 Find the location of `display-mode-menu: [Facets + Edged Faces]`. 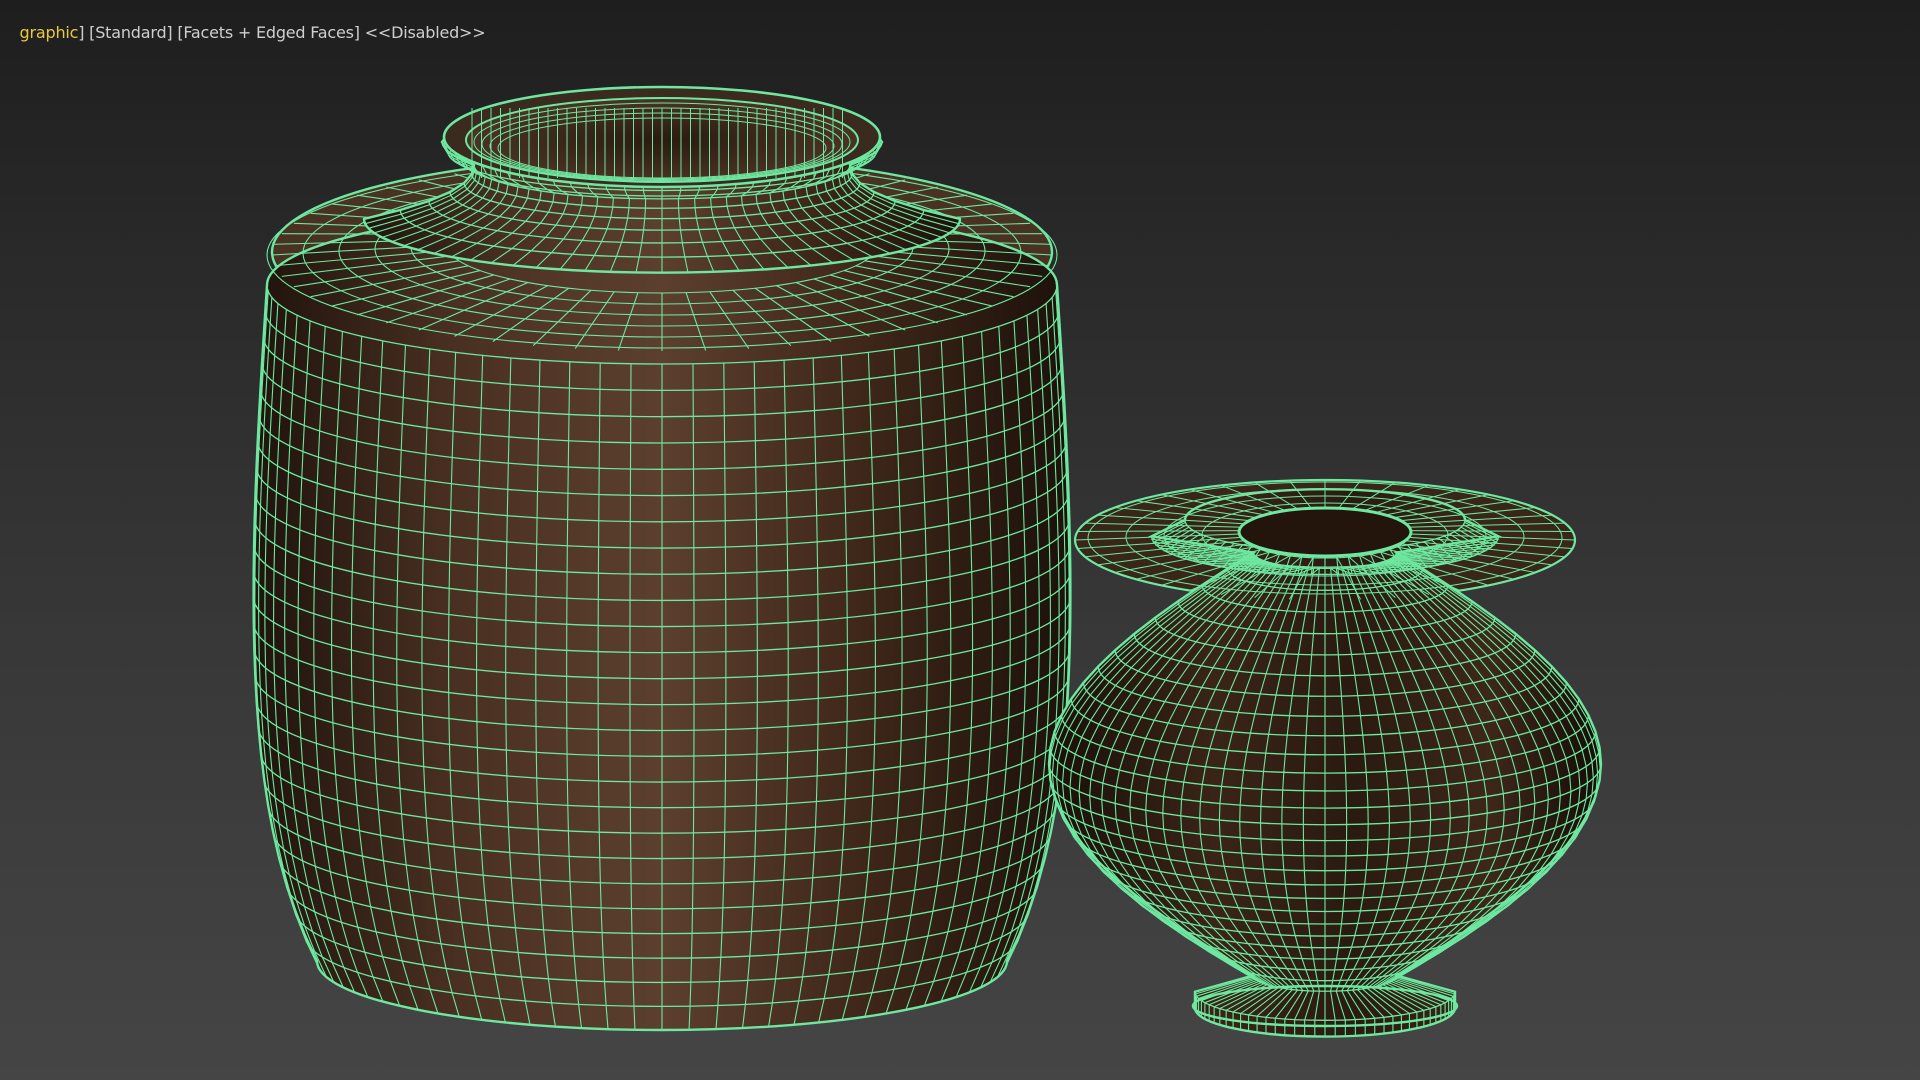

display-mode-menu: [Facets + Edged Faces] is located at coordinates (268, 32).